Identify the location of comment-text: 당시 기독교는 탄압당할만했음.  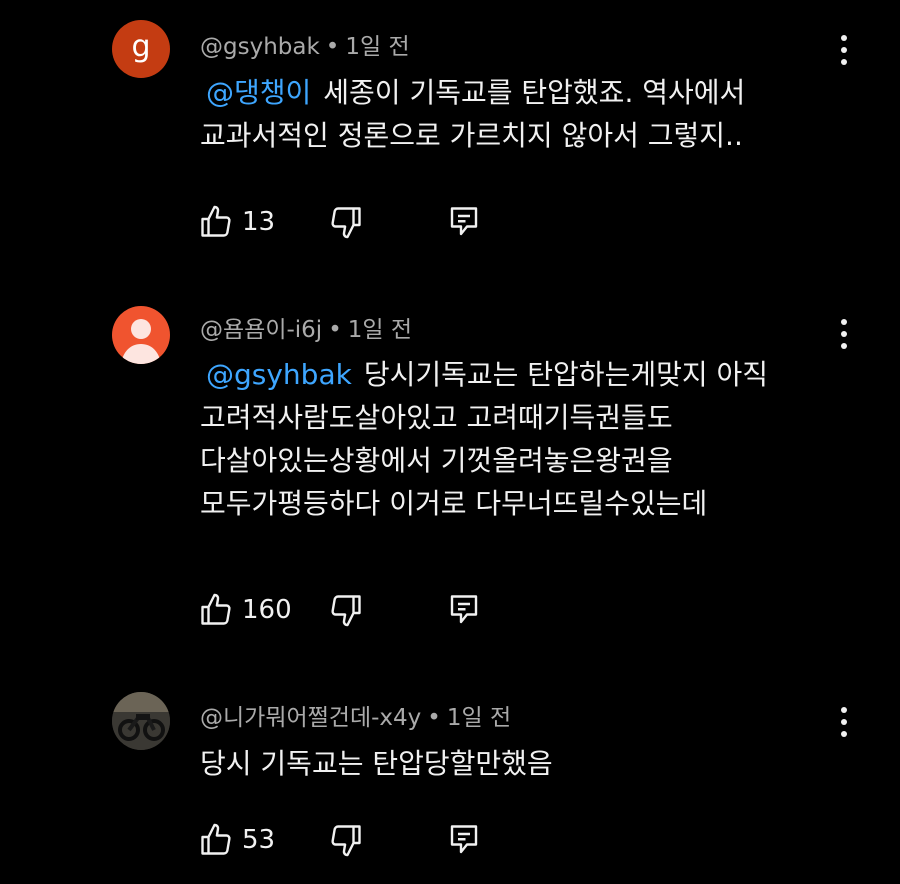
(376, 763).